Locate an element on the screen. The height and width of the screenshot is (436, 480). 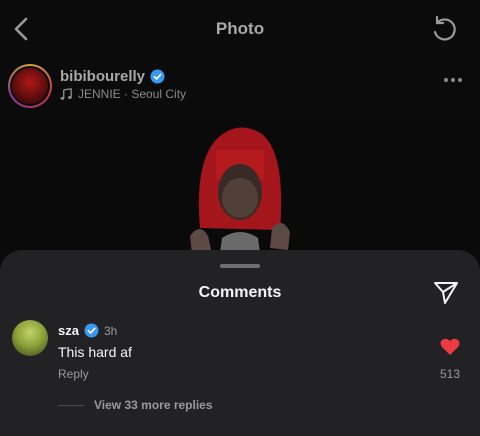
comment-avatar is located at coordinates (30, 338).